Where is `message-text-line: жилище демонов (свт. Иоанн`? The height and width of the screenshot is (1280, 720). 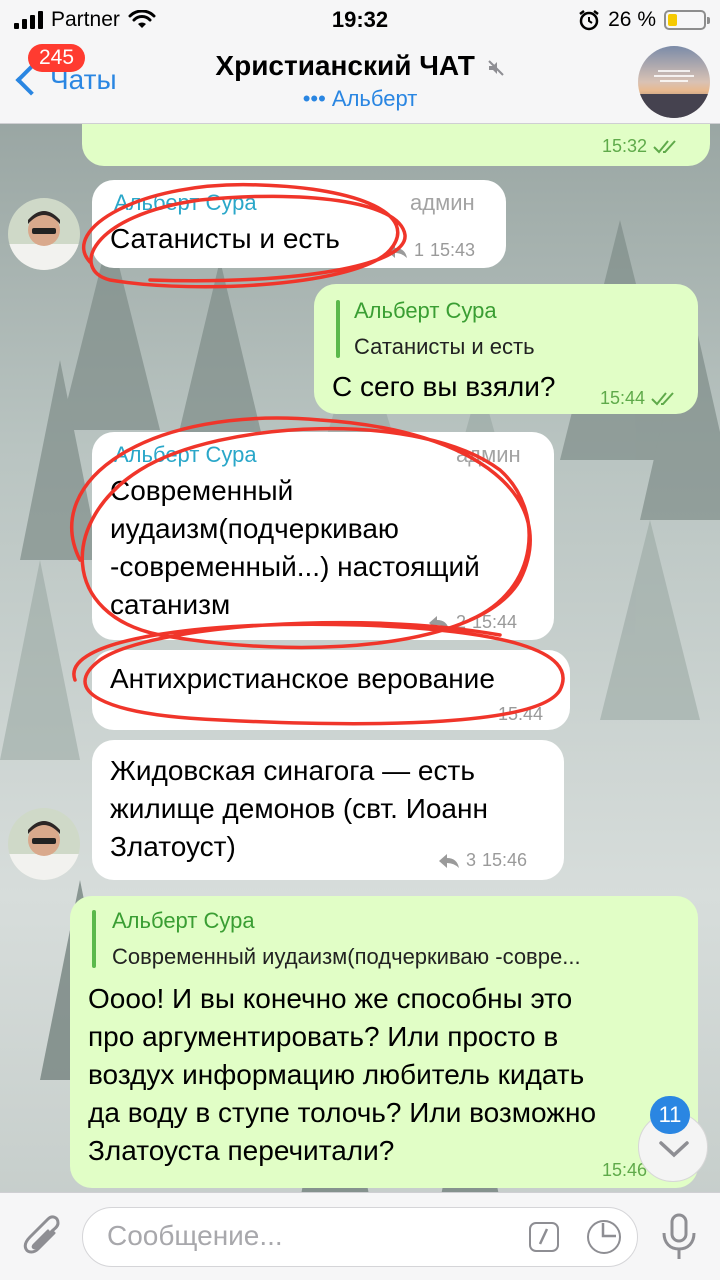
message-text-line: жилище демонов (свт. Иоанн is located at coordinates (299, 808).